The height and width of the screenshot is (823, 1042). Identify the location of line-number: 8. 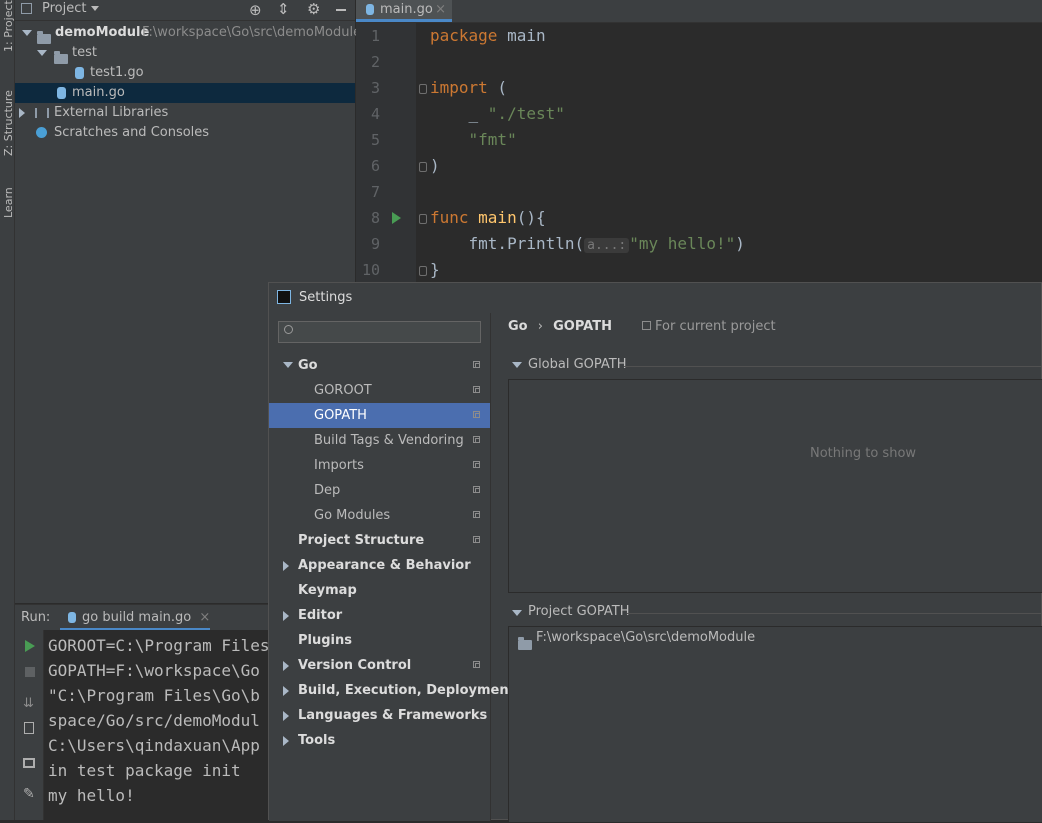
(375, 218).